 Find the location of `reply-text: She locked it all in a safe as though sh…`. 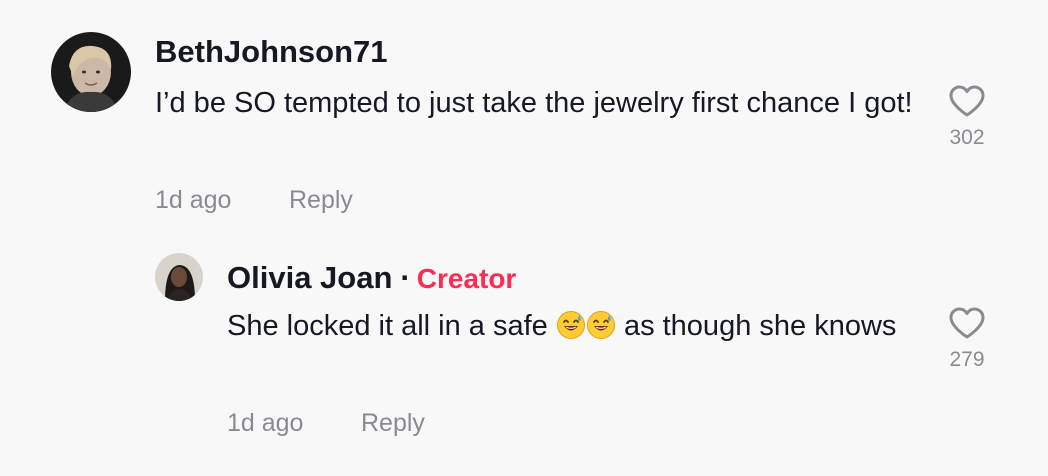

reply-text: She locked it all in a safe as though sh… is located at coordinates (567, 326).